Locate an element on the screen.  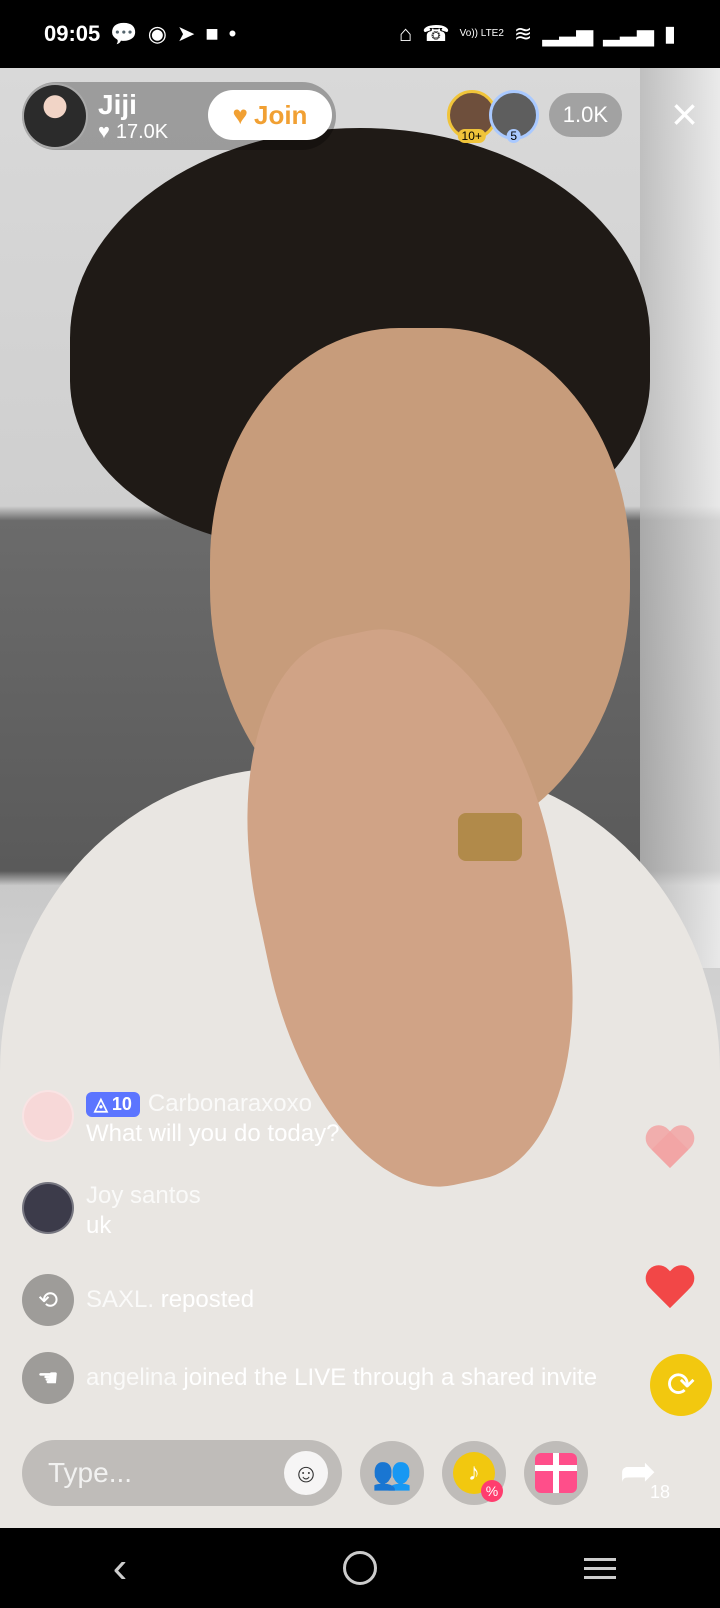
volte-icon: Vo)) LTE2 is located at coordinates (481, 33).